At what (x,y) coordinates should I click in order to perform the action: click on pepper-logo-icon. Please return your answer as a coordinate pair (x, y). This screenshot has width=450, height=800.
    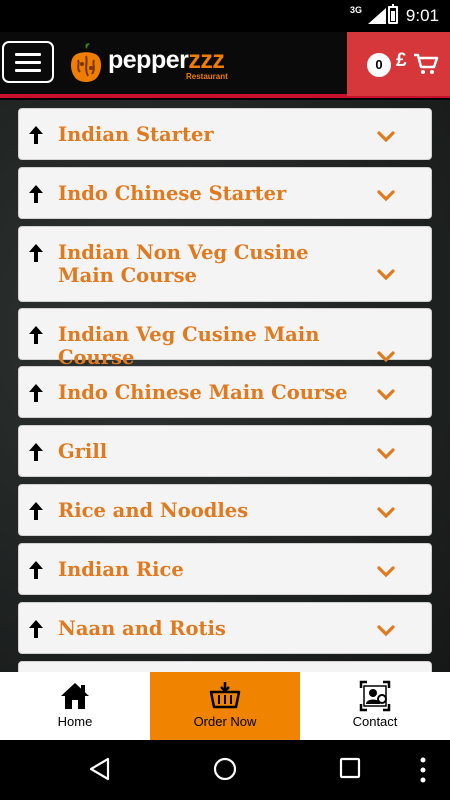
    Looking at the image, I should click on (86, 62).